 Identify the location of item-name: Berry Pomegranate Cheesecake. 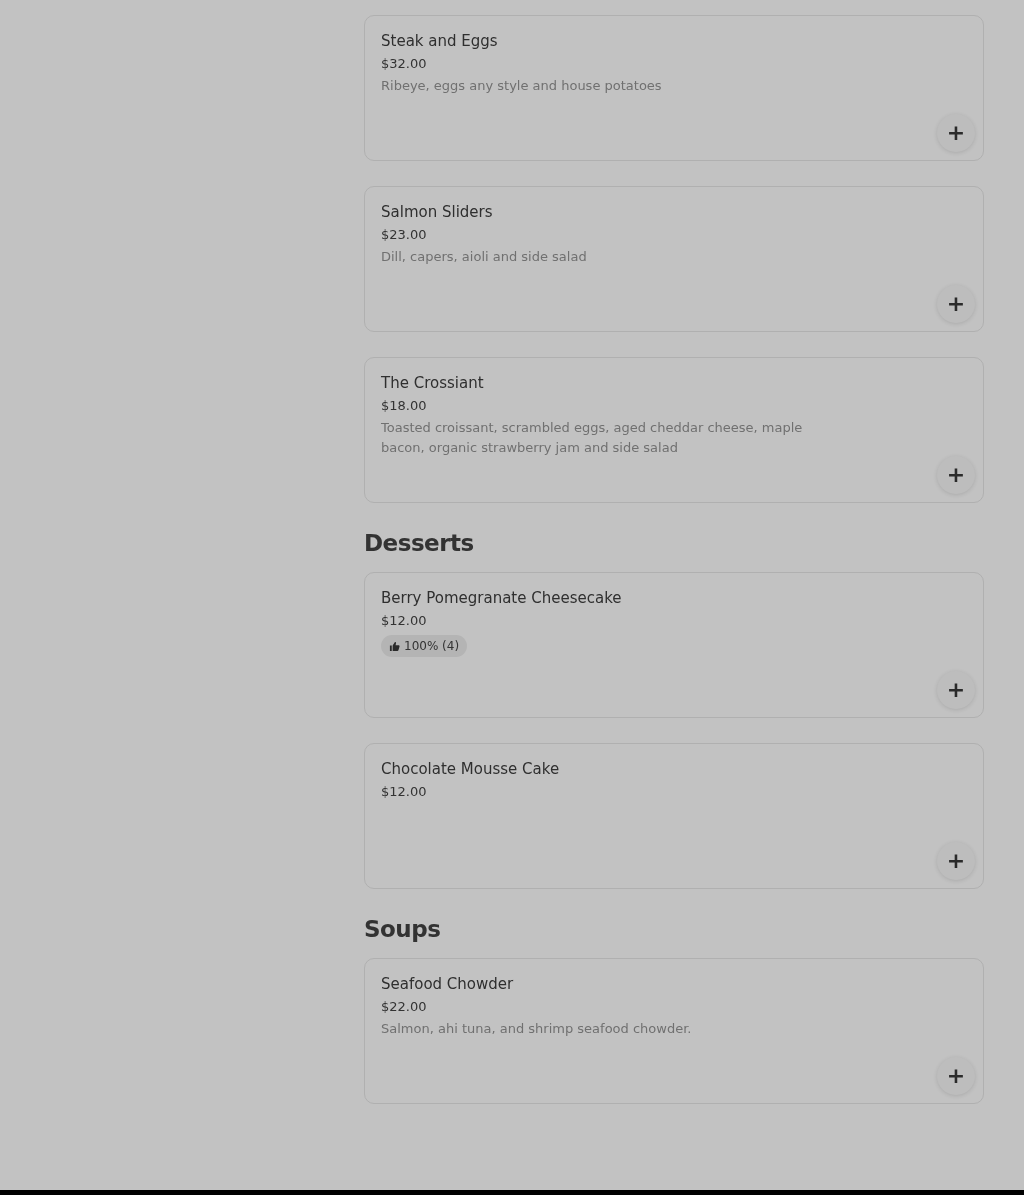
(502, 598).